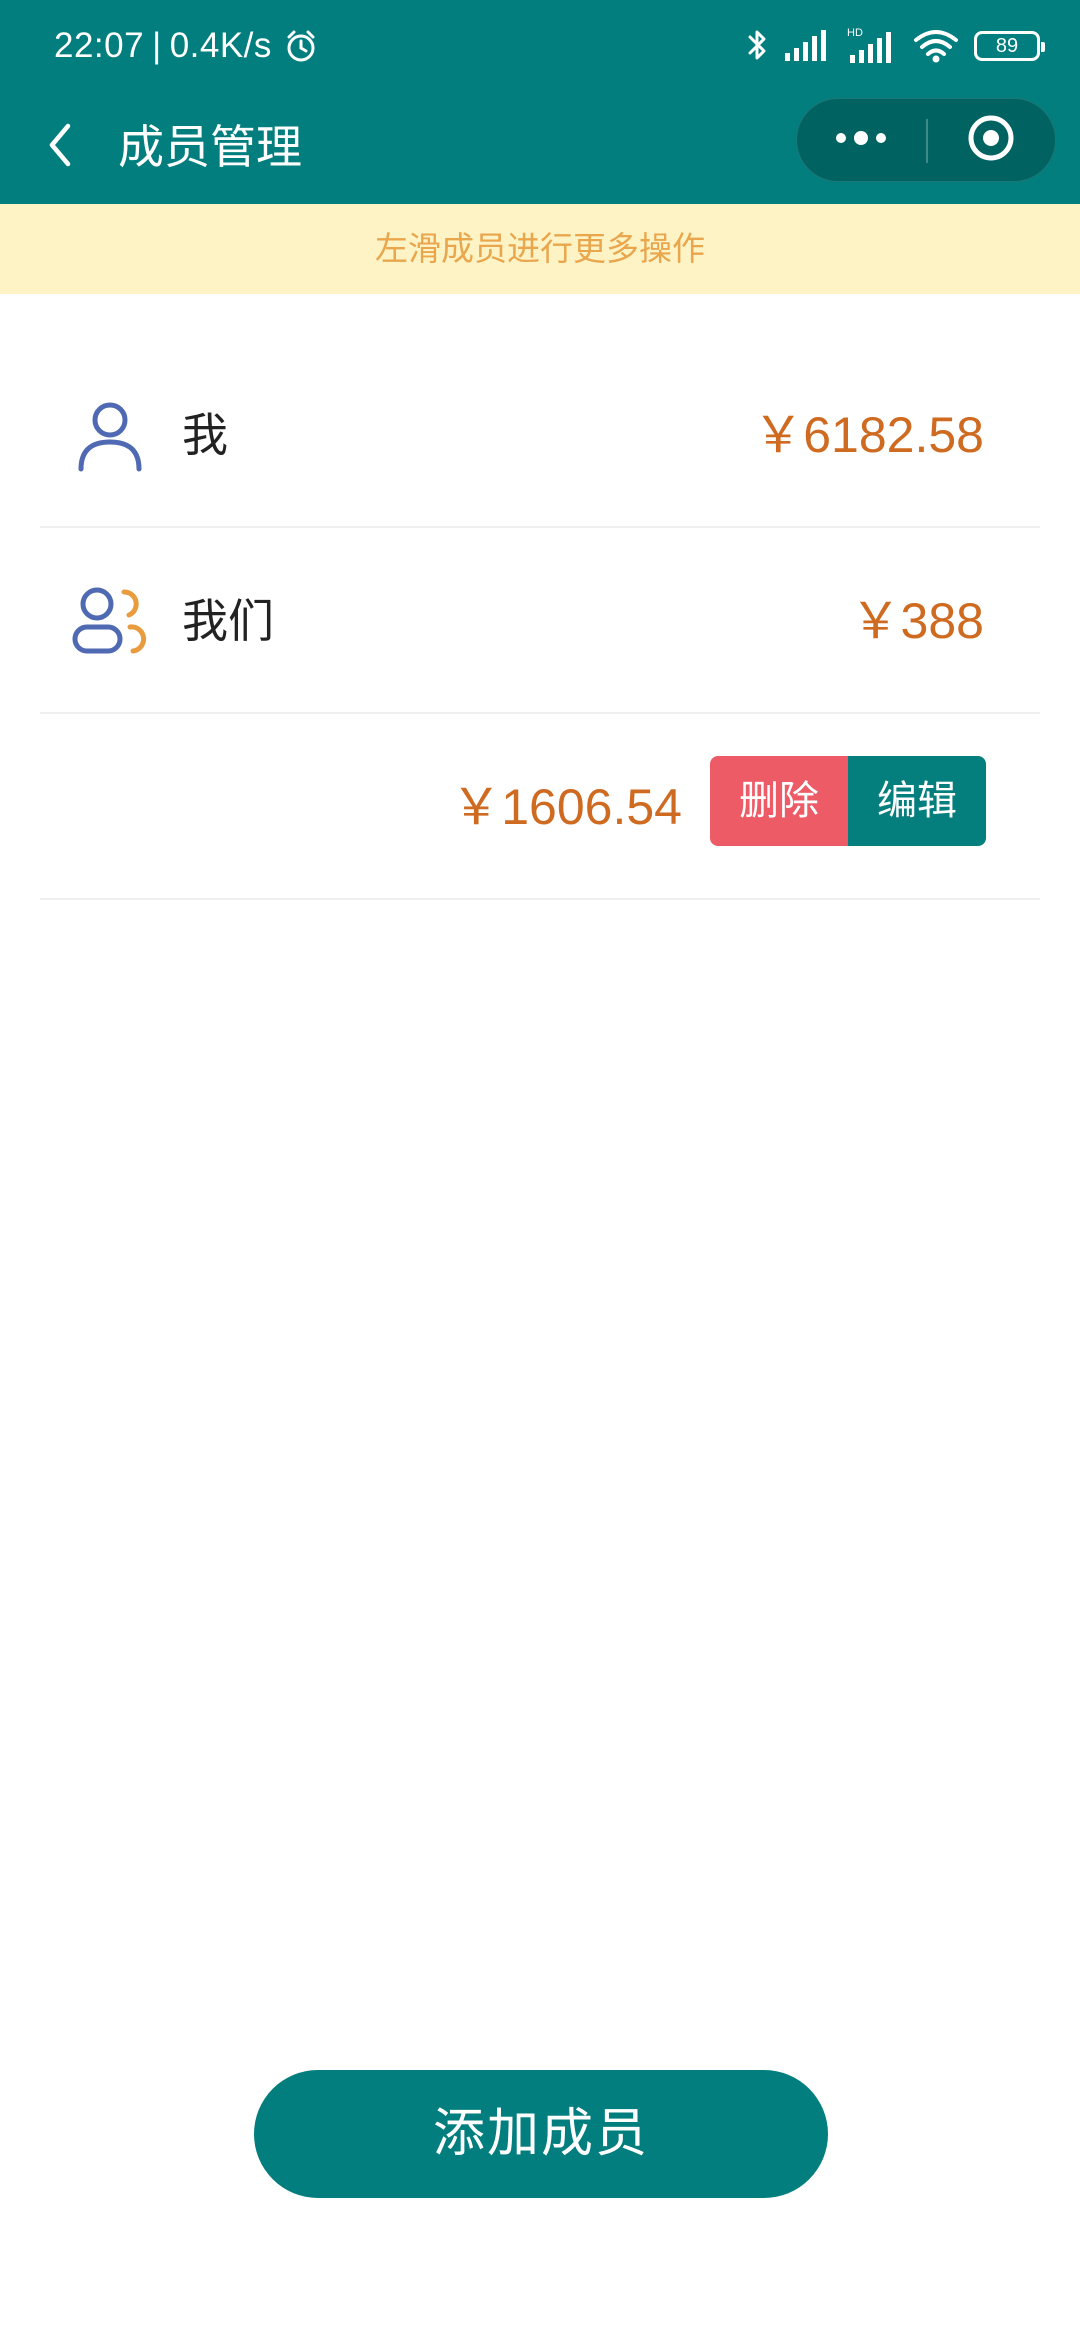 The image size is (1080, 2340). Describe the element at coordinates (868, 435) in the screenshot. I see `member-amount: ￥6182.58` at that location.